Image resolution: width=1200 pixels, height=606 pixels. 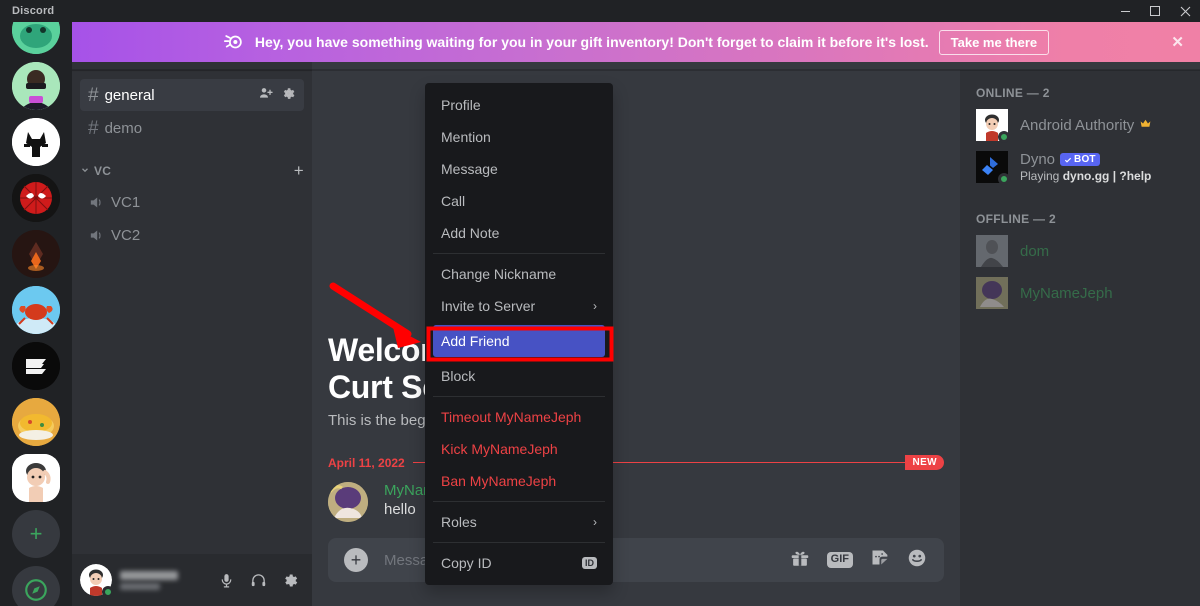 I want to click on member-name: Android Authority, so click(x=1086, y=125).